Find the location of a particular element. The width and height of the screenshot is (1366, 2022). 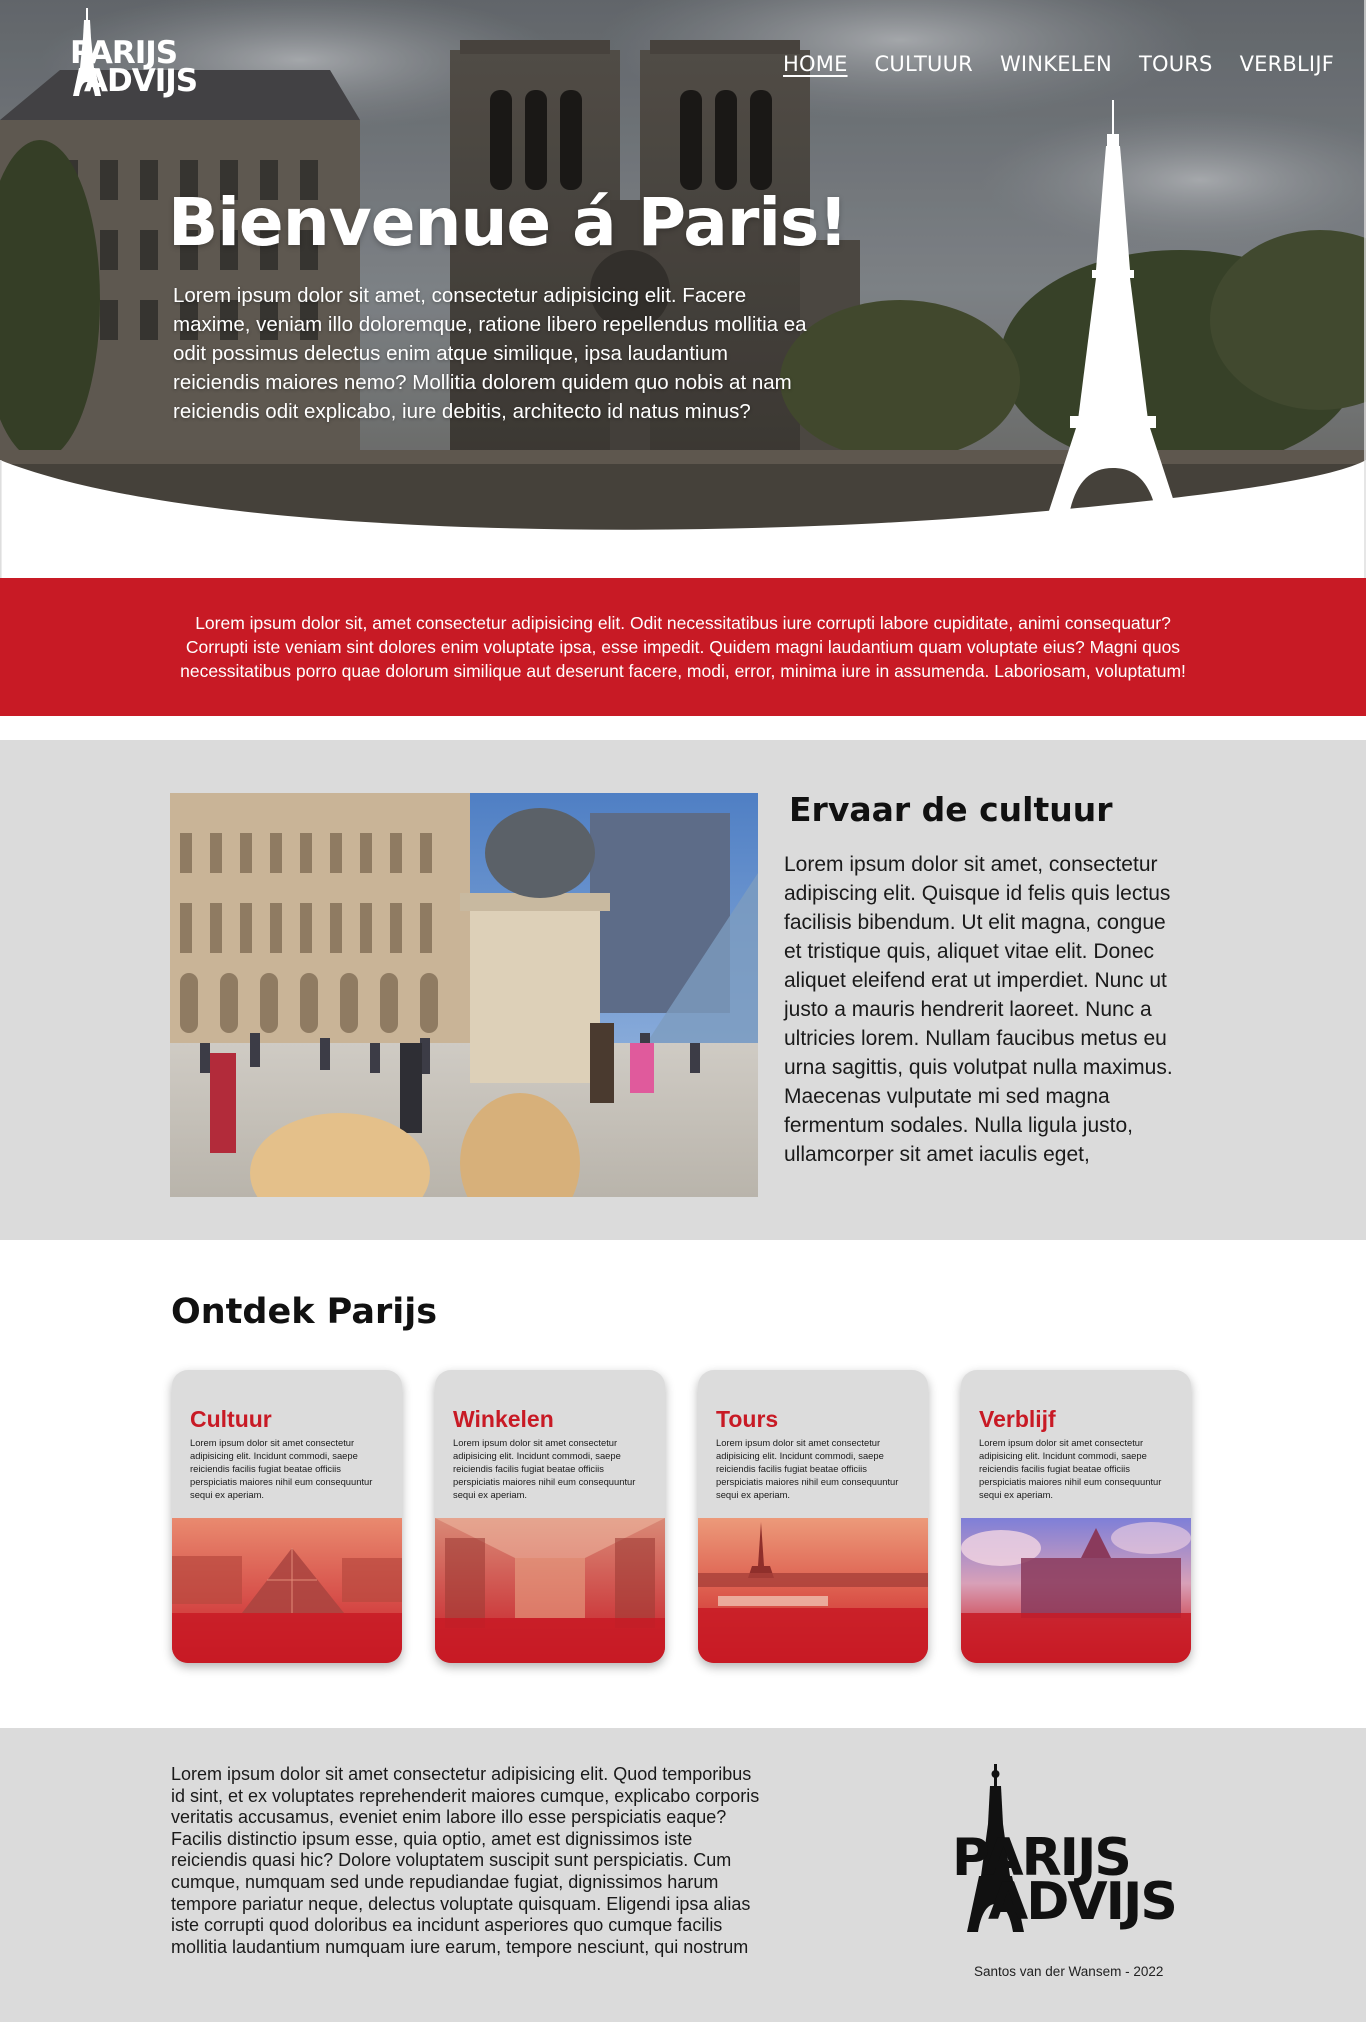

site-logo: PARIJS ADVIJS is located at coordinates (136, 53).